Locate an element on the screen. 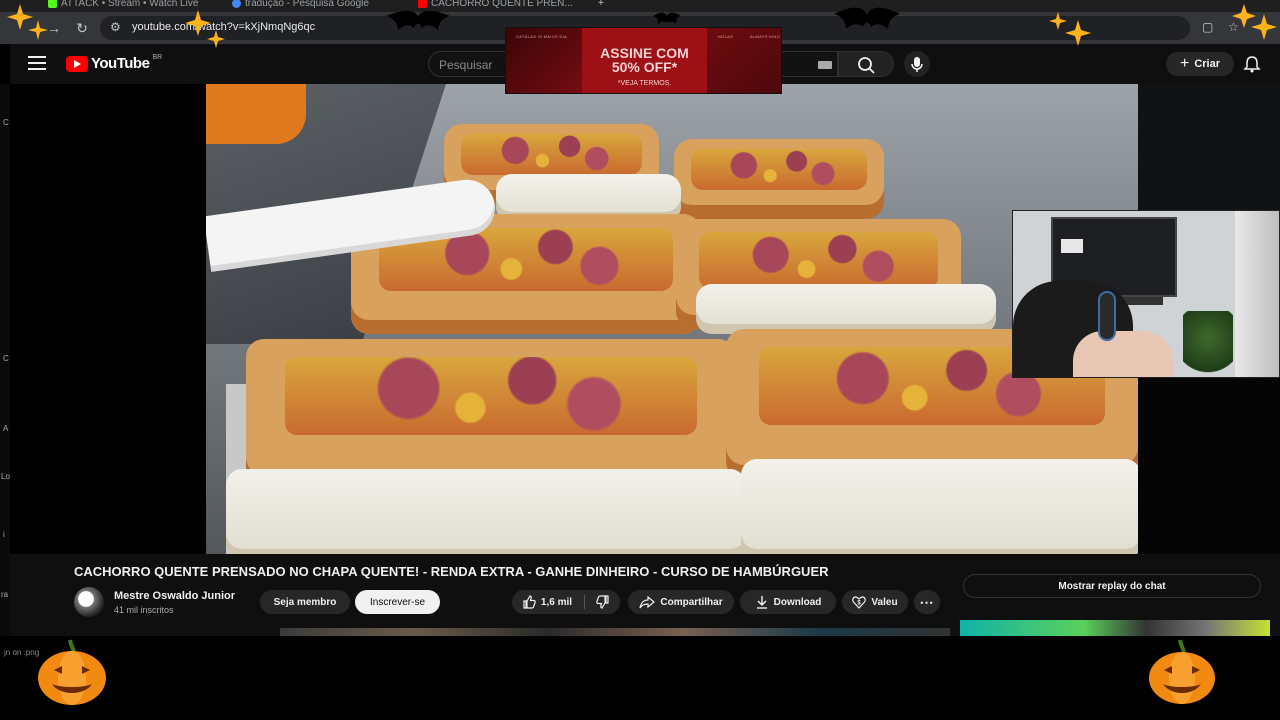  voice-search-button is located at coordinates (917, 64).